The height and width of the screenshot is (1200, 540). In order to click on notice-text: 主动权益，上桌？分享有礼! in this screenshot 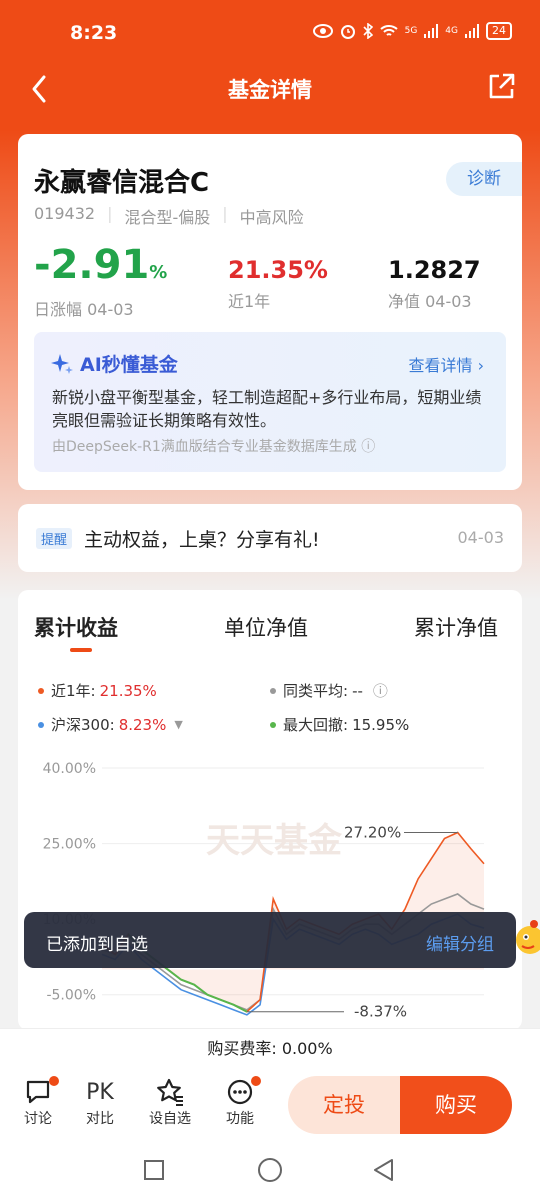, I will do `click(202, 540)`.